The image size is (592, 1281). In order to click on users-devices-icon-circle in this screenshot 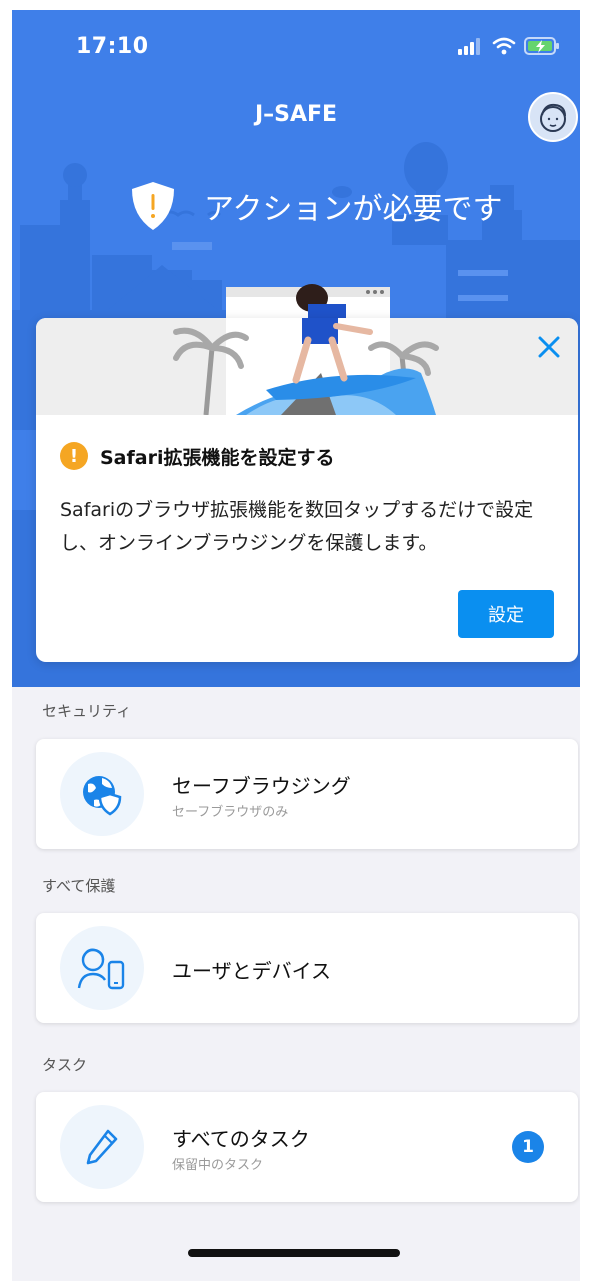, I will do `click(102, 968)`.